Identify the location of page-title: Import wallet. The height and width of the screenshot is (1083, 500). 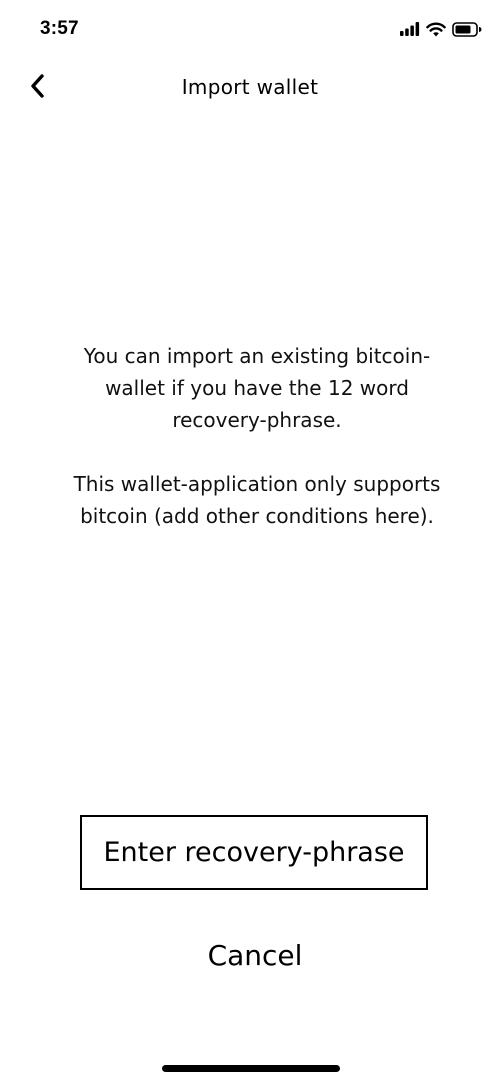
(250, 87).